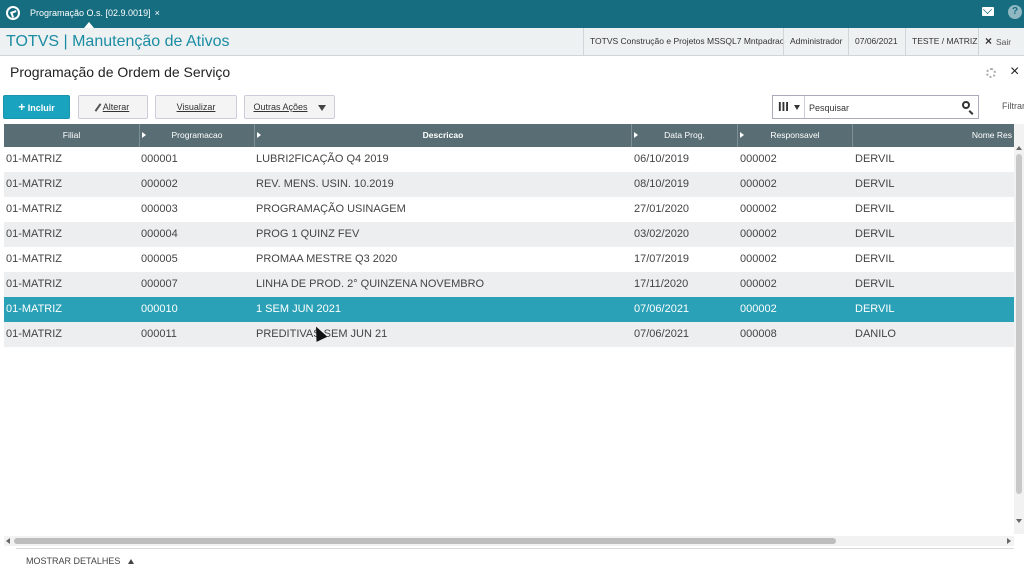 This screenshot has width=1024, height=576. What do you see at coordinates (321, 107) in the screenshot?
I see `chevron-down-icon` at bounding box center [321, 107].